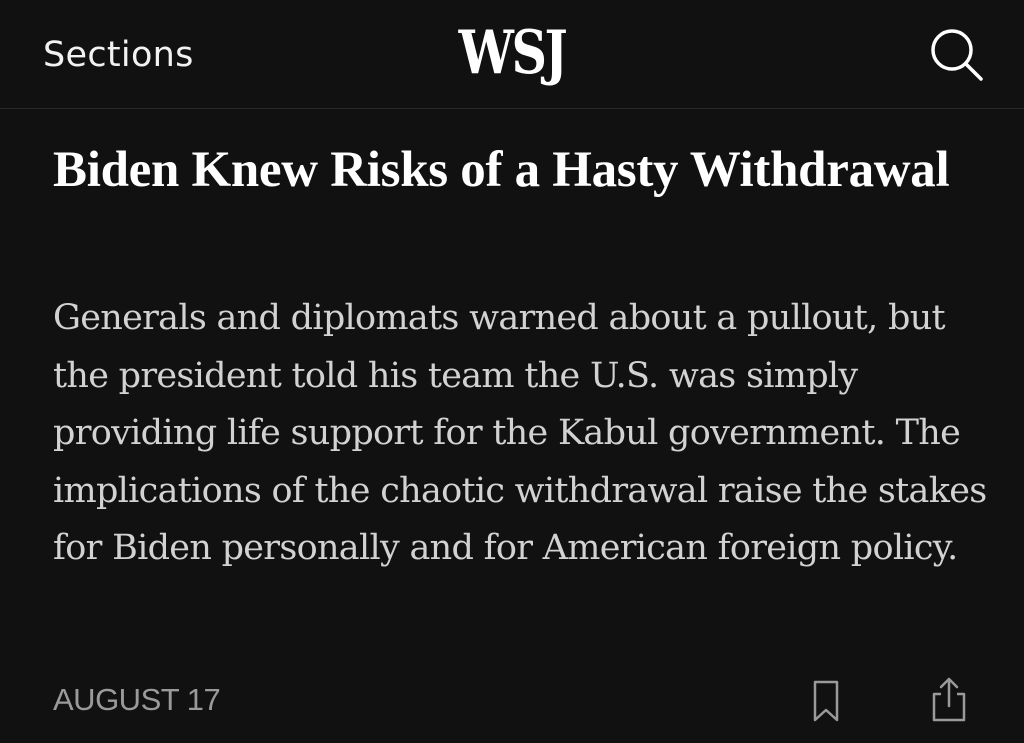 The height and width of the screenshot is (743, 1024). Describe the element at coordinates (137, 699) in the screenshot. I see `article-date: AUGUST 17` at that location.